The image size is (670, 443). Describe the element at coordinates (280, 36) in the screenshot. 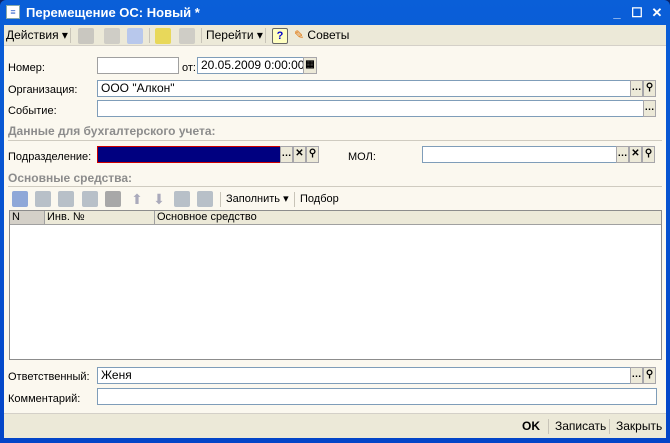

I see `help-icon: ?` at that location.